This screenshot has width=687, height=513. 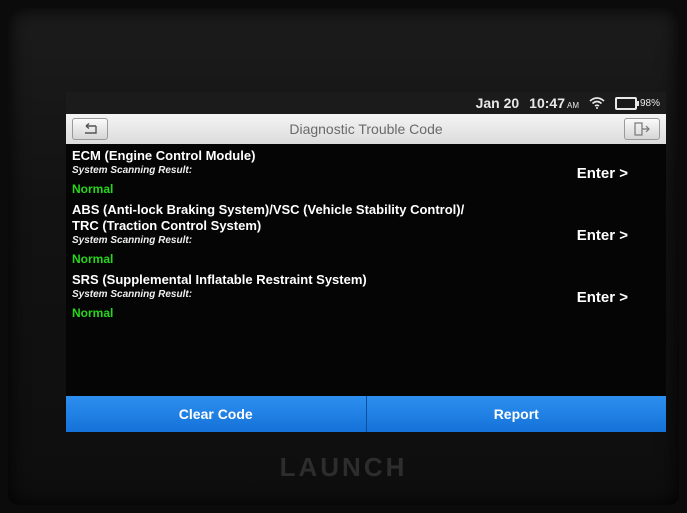 I want to click on device-brand-logo: LAUNCH, so click(x=343, y=467).